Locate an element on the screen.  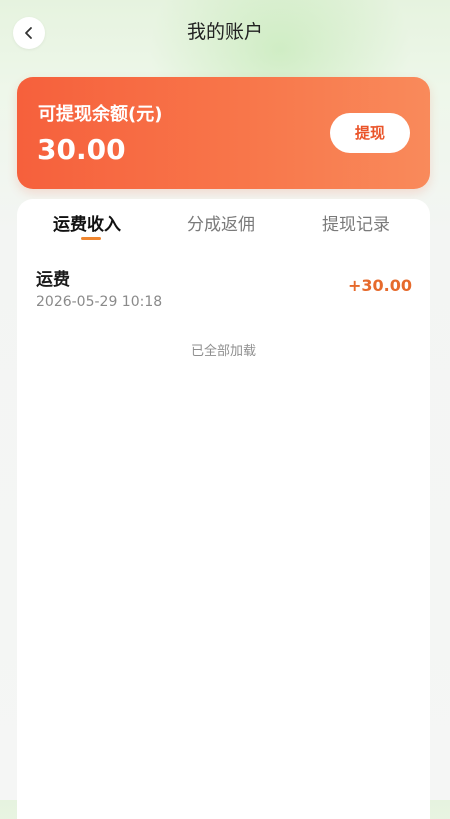
tab-freight-income: 运费收入 is located at coordinates (87, 225).